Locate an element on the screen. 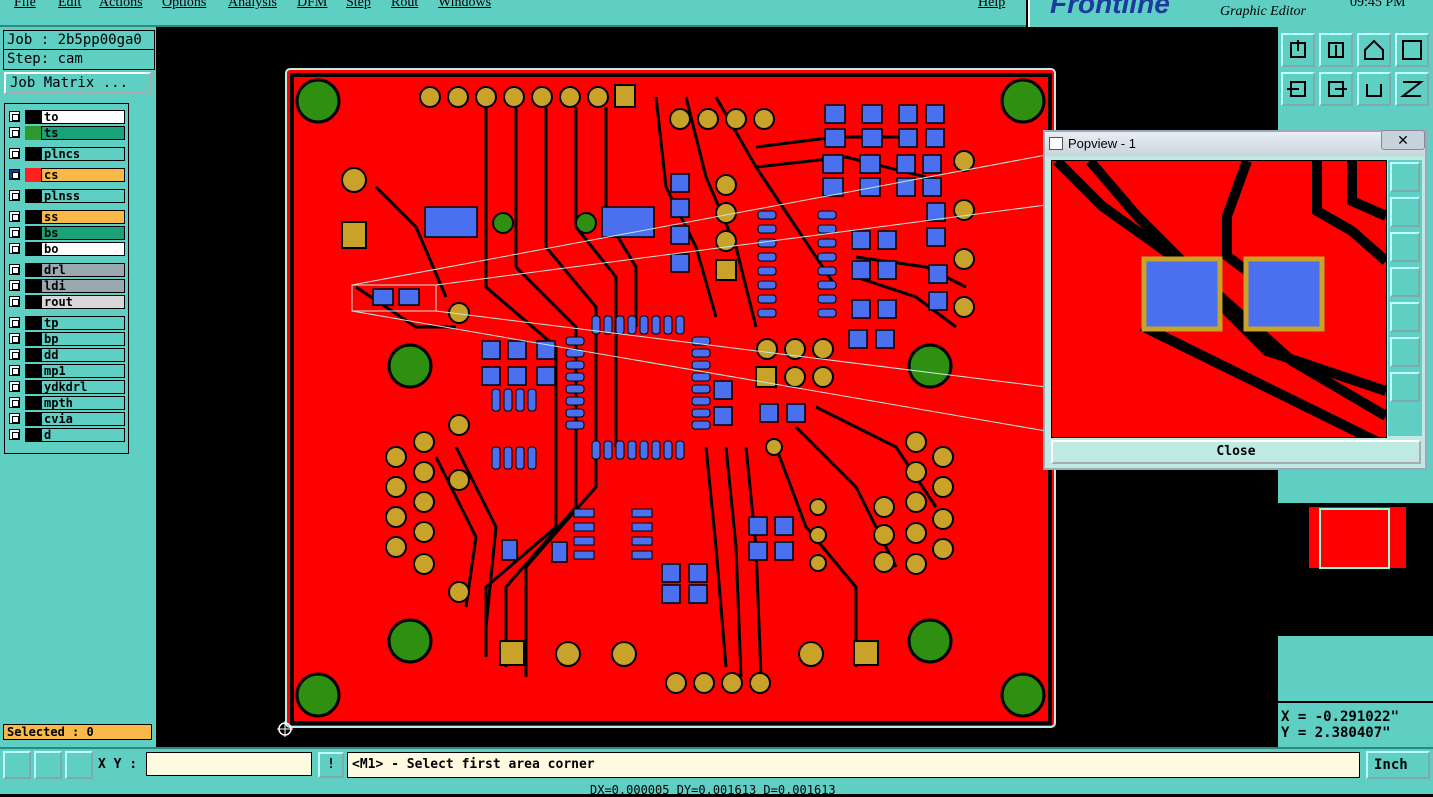  layer-row-bo: bo is located at coordinates (66, 249).